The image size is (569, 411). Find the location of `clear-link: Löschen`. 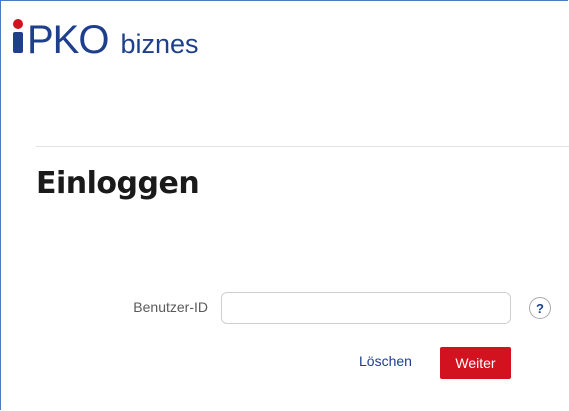

clear-link: Löschen is located at coordinates (385, 361).